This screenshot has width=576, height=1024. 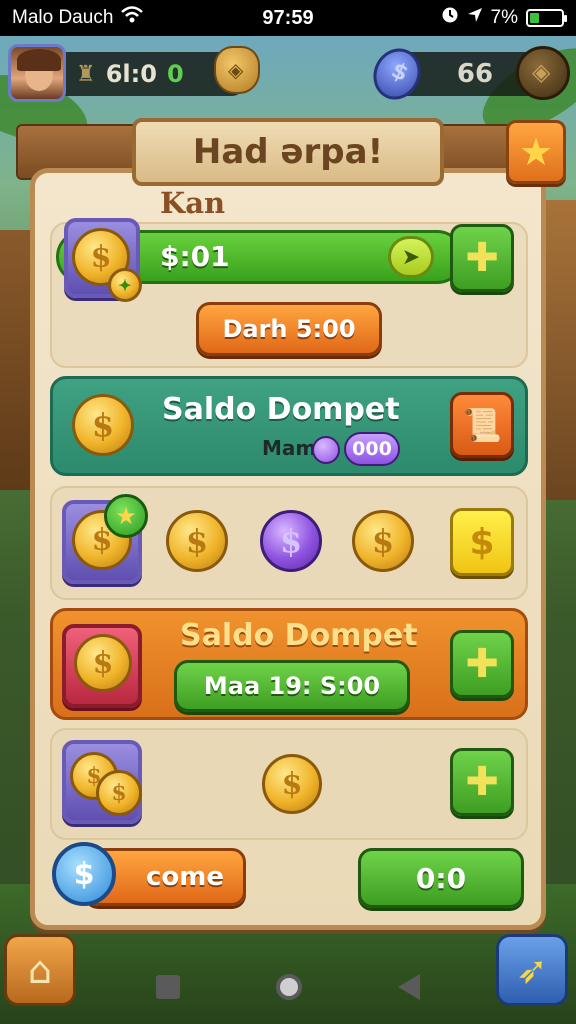 I want to click on favorite-star-button: ★, so click(x=536, y=152).